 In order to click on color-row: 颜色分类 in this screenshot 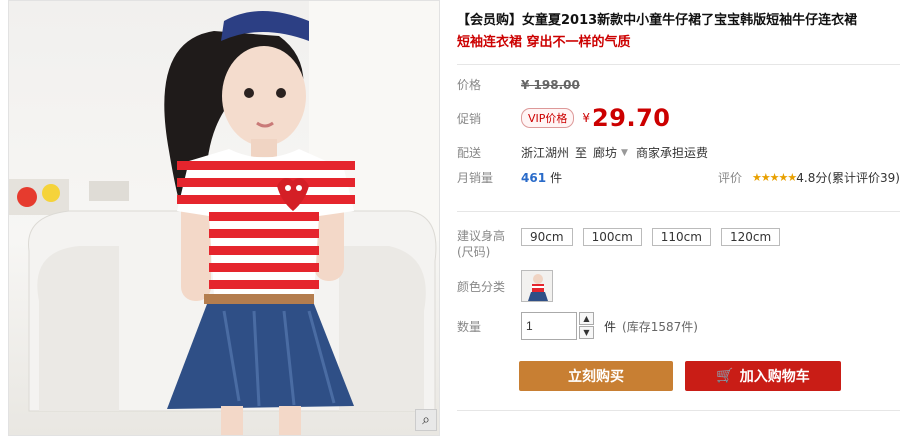, I will do `click(505, 286)`.